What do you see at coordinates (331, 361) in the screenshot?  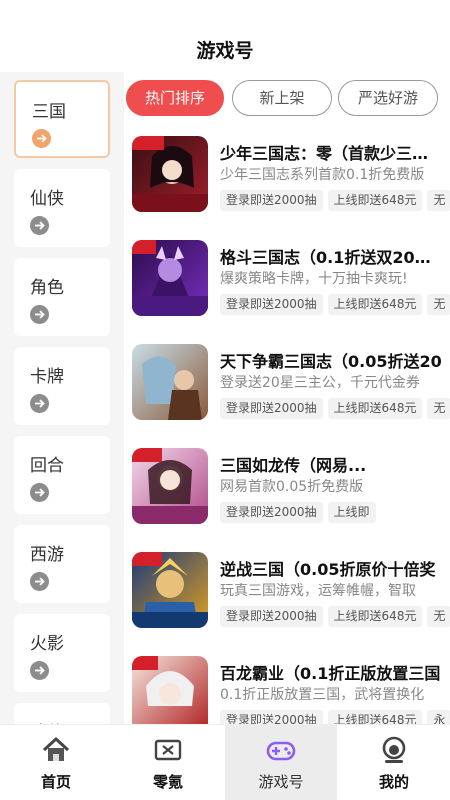 I see `game-title: 天下争霸三国志（0.05折送20` at bounding box center [331, 361].